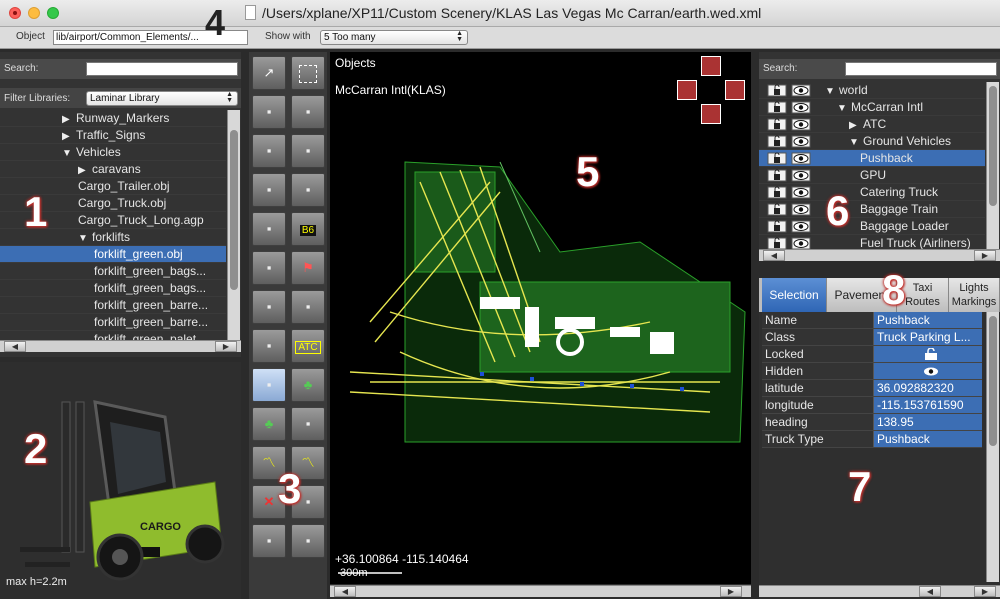 The height and width of the screenshot is (599, 1000). I want to click on windsock-tool-icon: ⚑, so click(308, 268).